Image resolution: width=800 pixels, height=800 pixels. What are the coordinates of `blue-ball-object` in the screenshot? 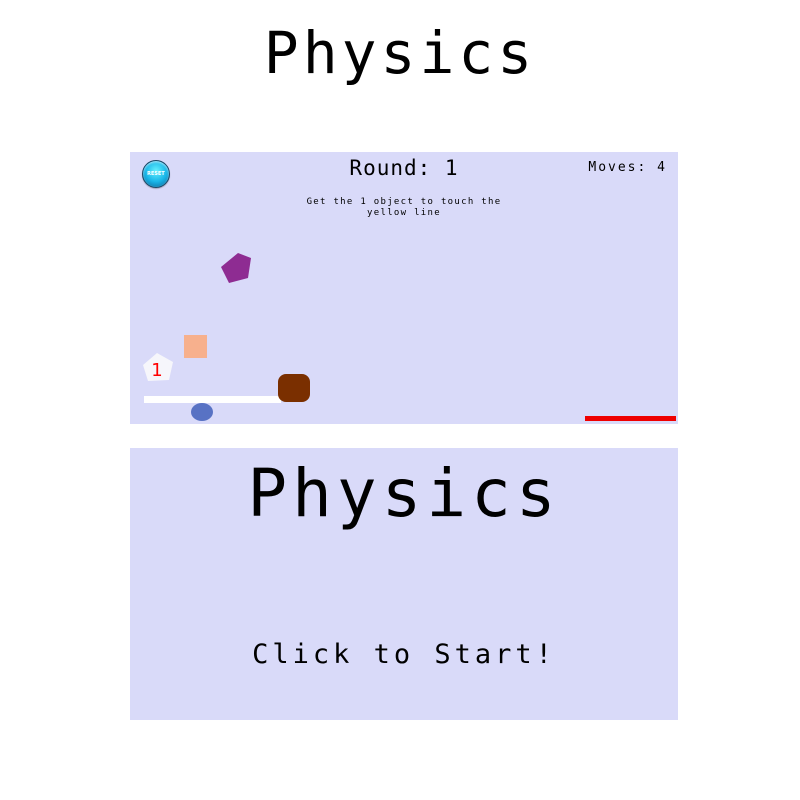 It's located at (202, 412).